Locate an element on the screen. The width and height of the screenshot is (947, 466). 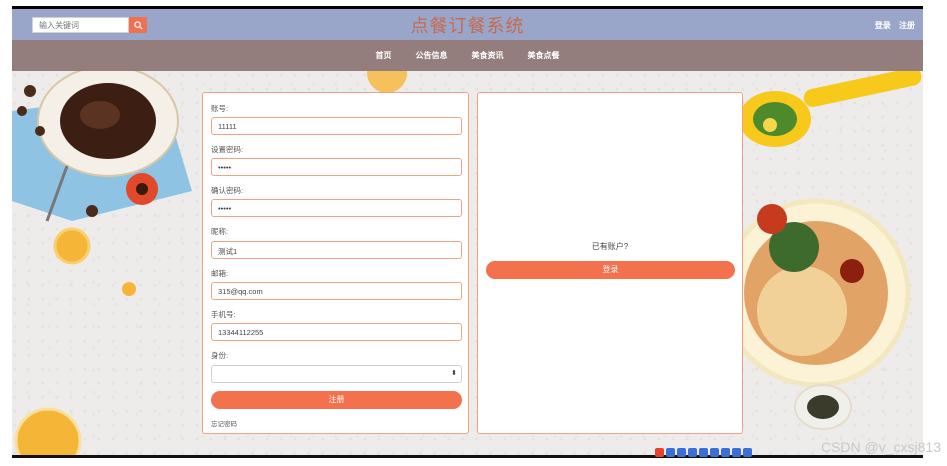
microphone-icon is located at coordinates (703, 452).